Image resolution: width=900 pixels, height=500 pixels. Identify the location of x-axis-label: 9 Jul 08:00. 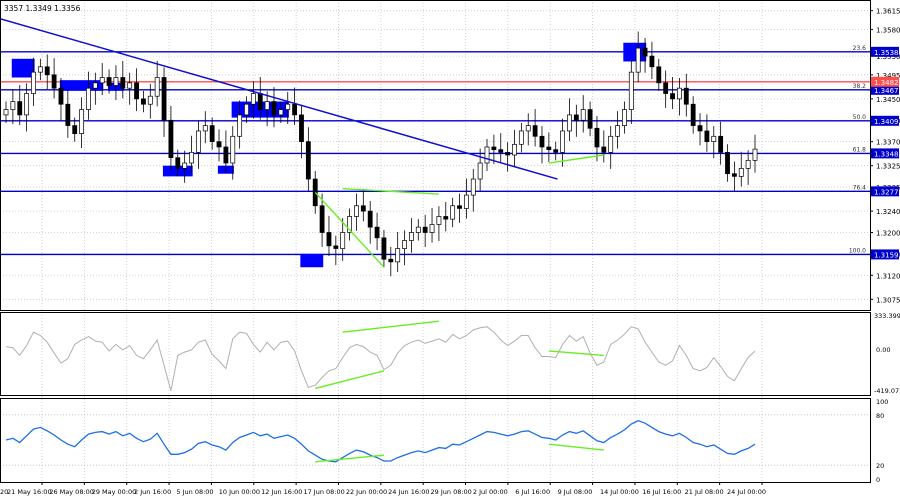
(575, 492).